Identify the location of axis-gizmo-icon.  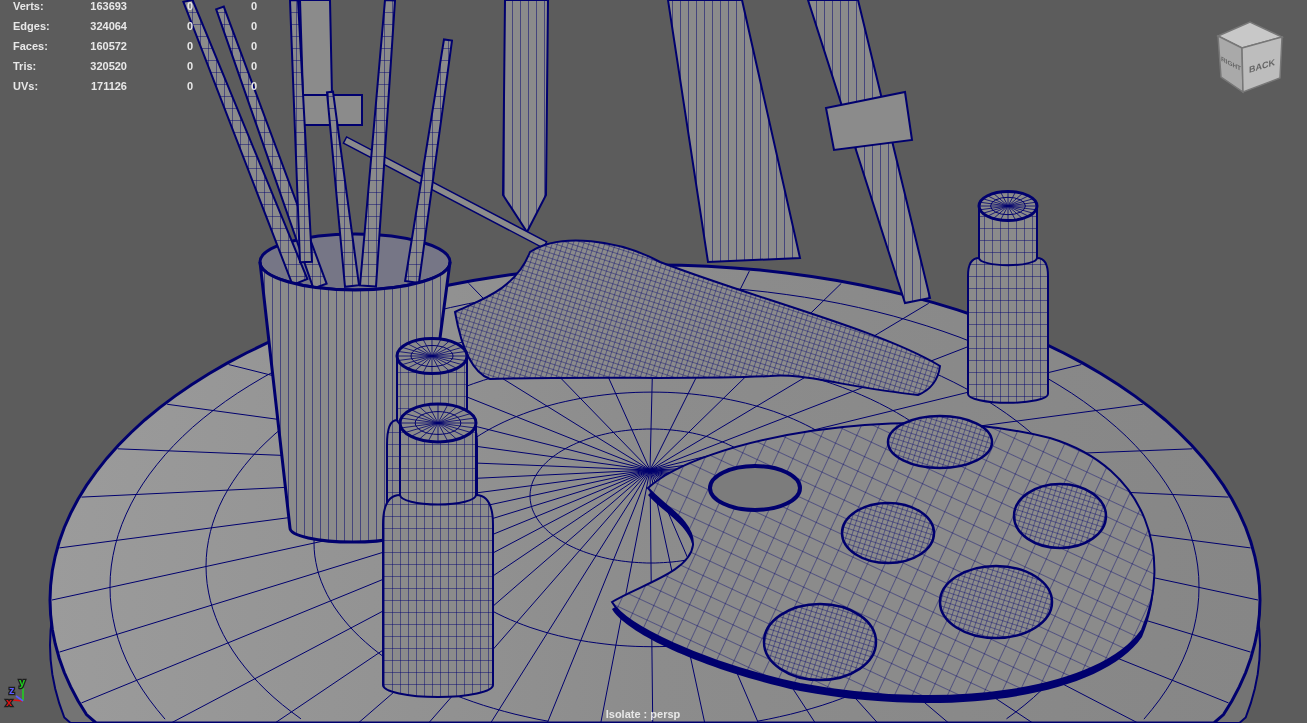
(18, 694).